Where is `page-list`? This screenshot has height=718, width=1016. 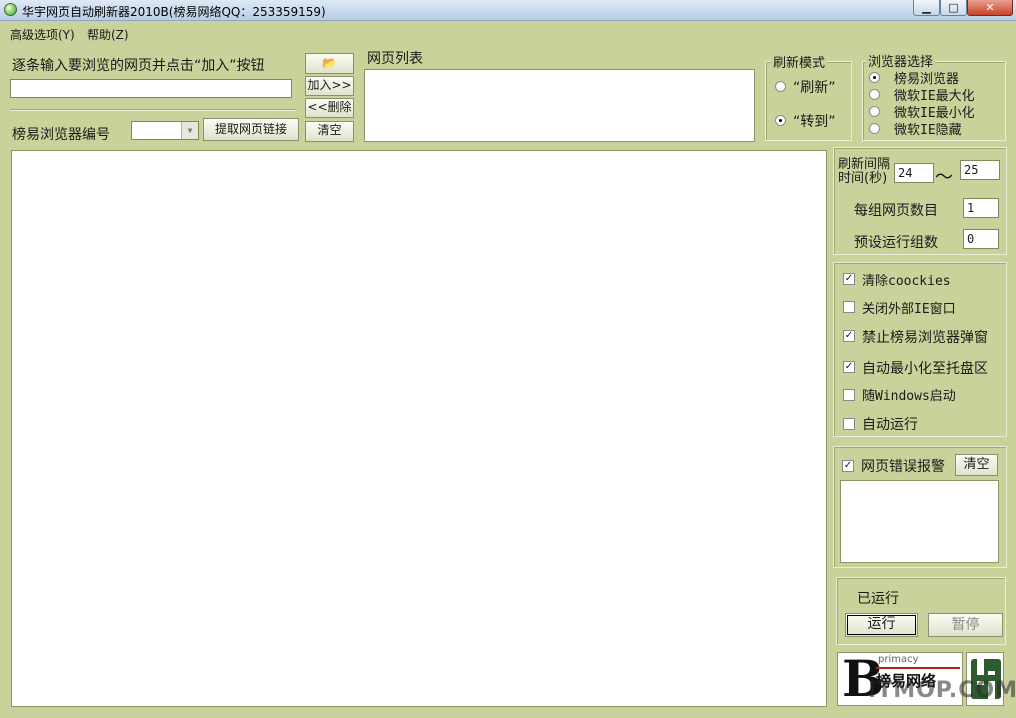 page-list is located at coordinates (559, 105).